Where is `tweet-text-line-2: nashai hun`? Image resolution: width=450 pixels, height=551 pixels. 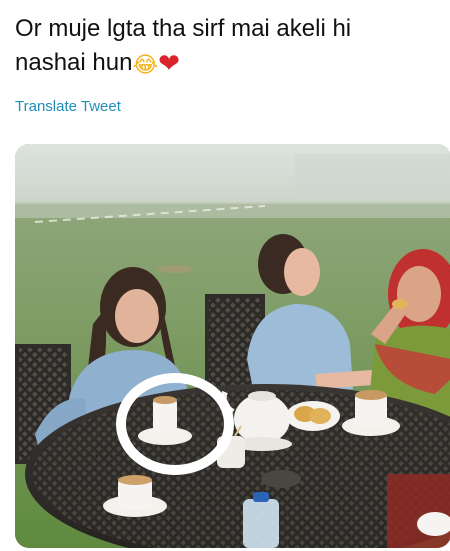 tweet-text-line-2: nashai hun is located at coordinates (74, 62).